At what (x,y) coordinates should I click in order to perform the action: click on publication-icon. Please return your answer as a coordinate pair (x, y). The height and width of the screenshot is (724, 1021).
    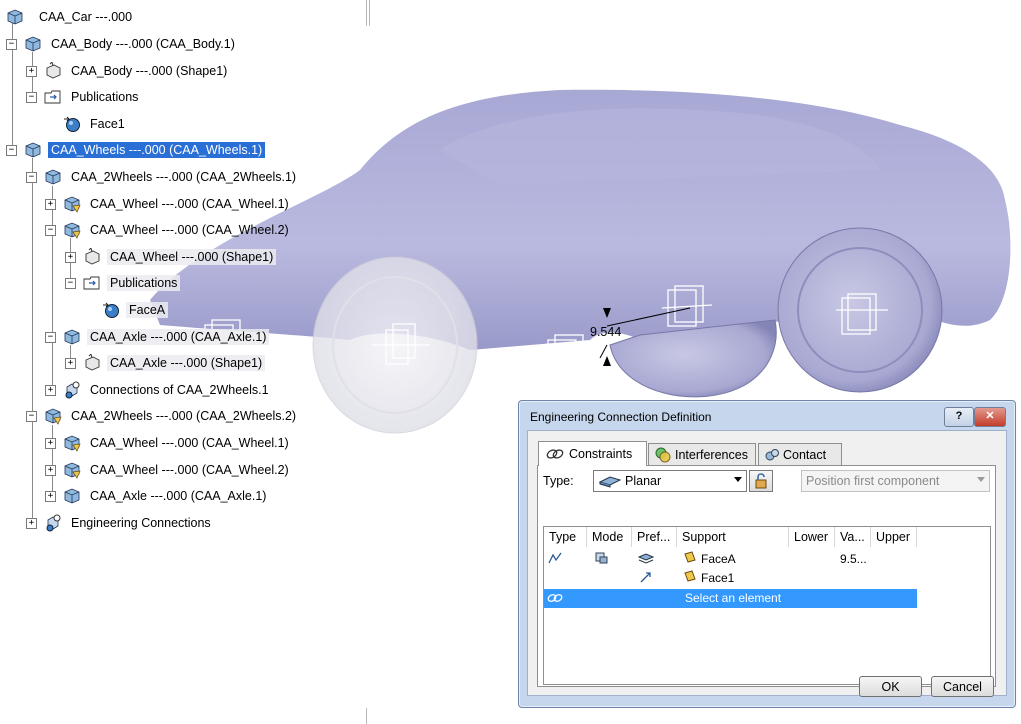
    Looking at the image, I should click on (111, 310).